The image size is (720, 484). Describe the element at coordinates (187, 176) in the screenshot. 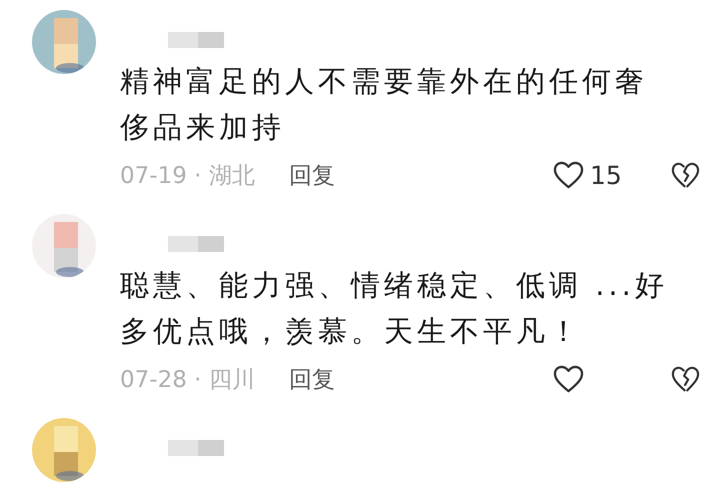

I see `comment-date: 07-19 · 湖北` at that location.